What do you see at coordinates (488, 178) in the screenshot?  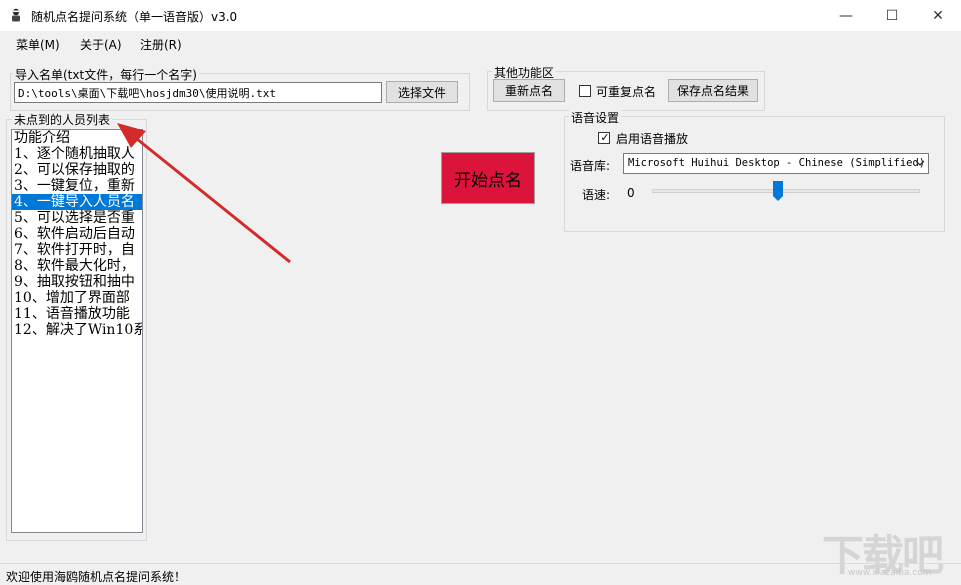 I see `start-rollcall-button: 开始点名` at bounding box center [488, 178].